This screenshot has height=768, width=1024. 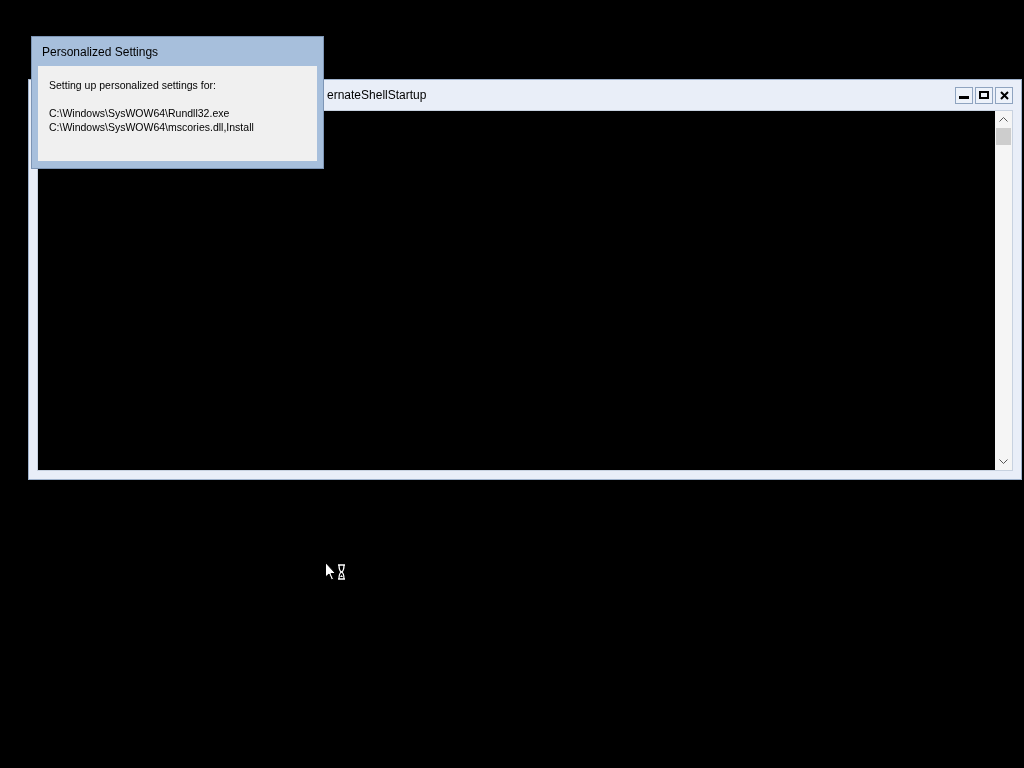 I want to click on close-icon, so click(x=1004, y=95).